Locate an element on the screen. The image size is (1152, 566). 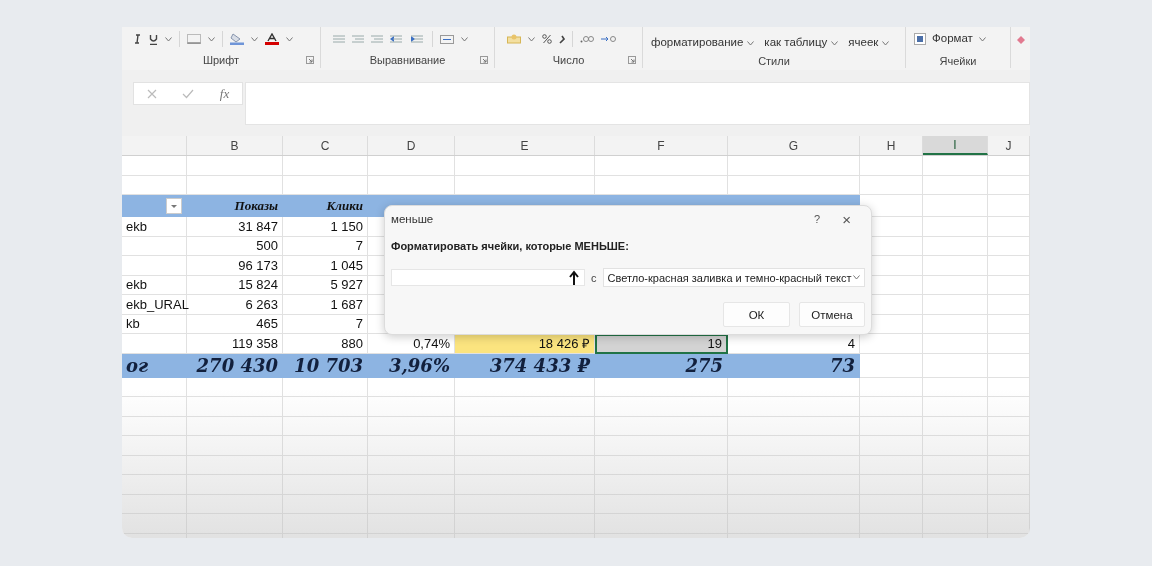
table-cell: 10 703 is located at coordinates (325, 365).